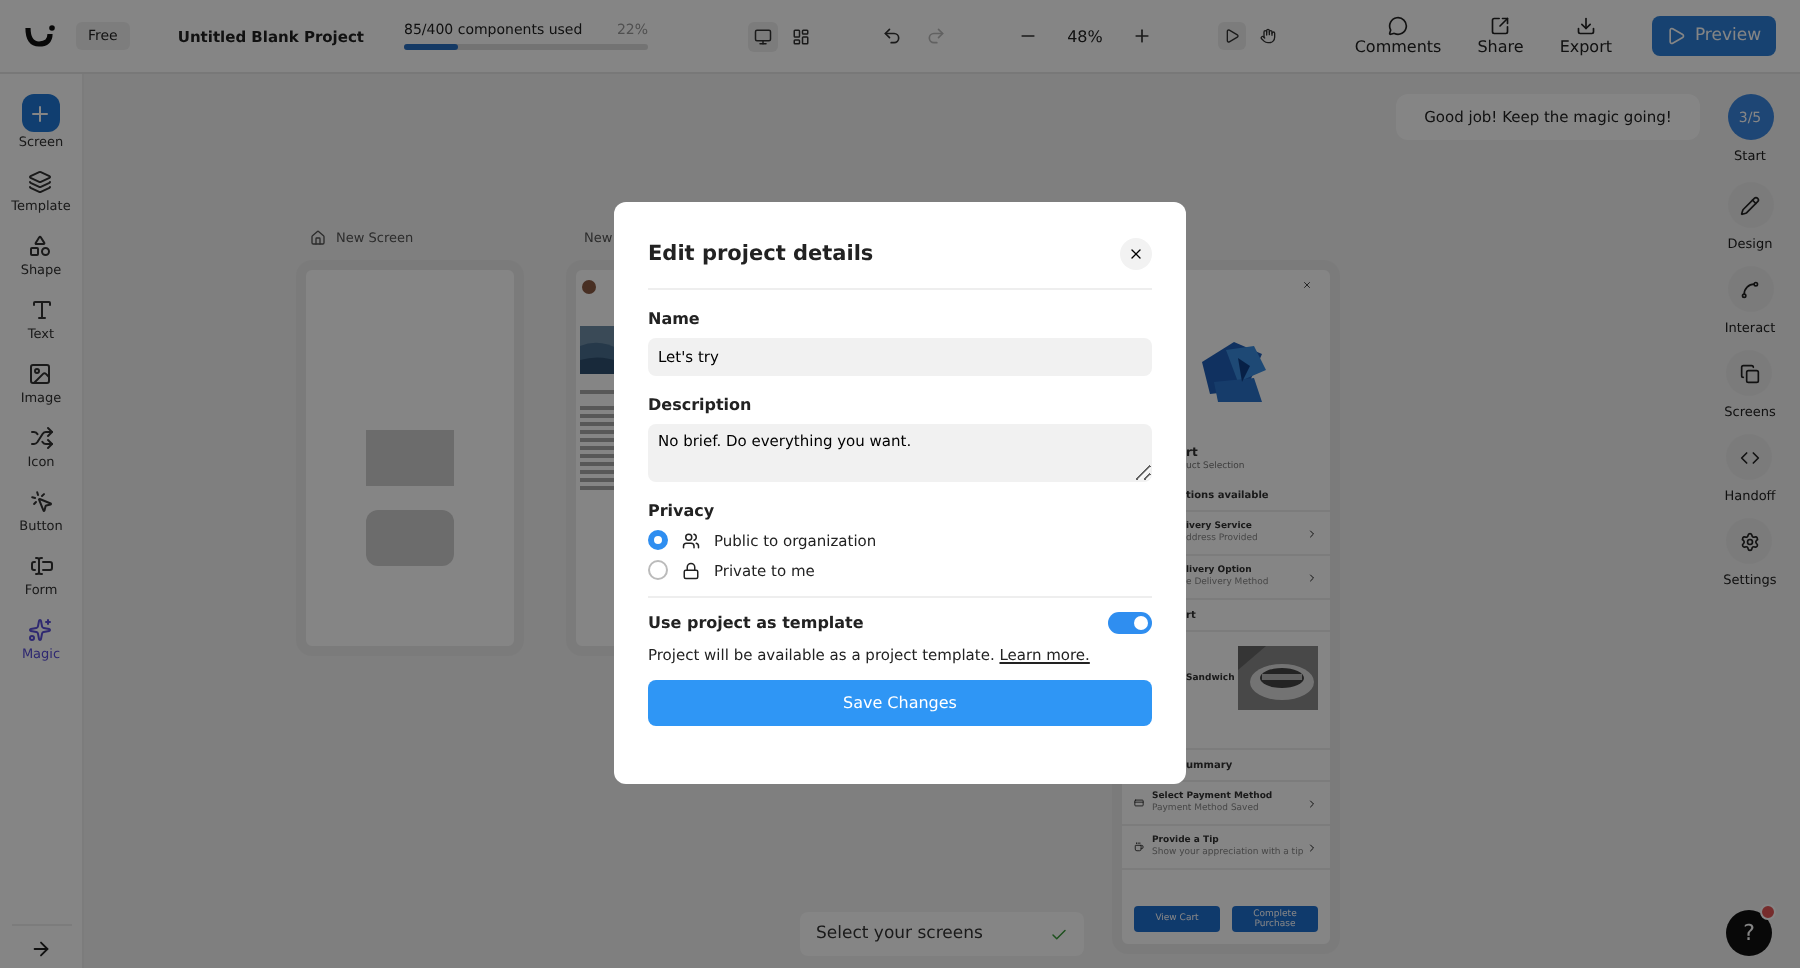  Describe the element at coordinates (756, 623) in the screenshot. I see `toggle-label: Use project as template` at that location.